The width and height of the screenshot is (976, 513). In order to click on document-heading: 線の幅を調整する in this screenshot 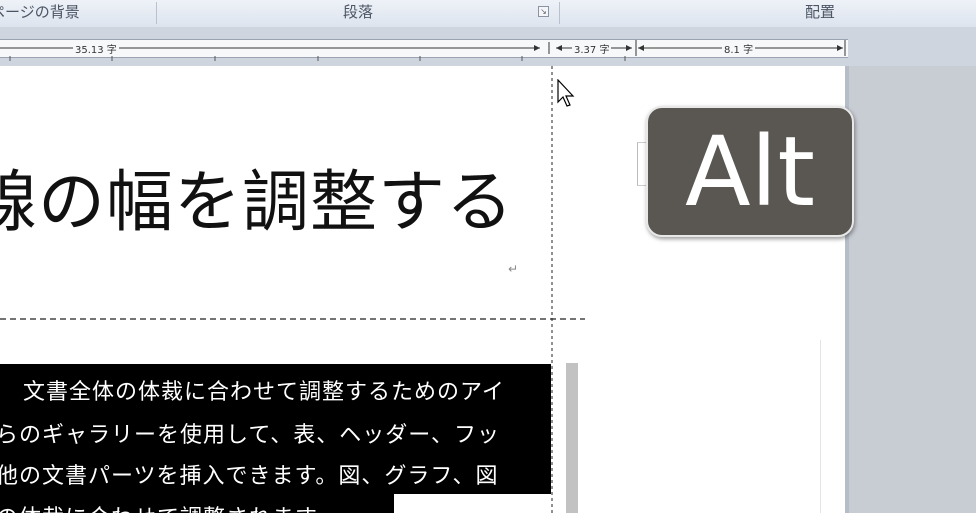, I will do `click(257, 196)`.